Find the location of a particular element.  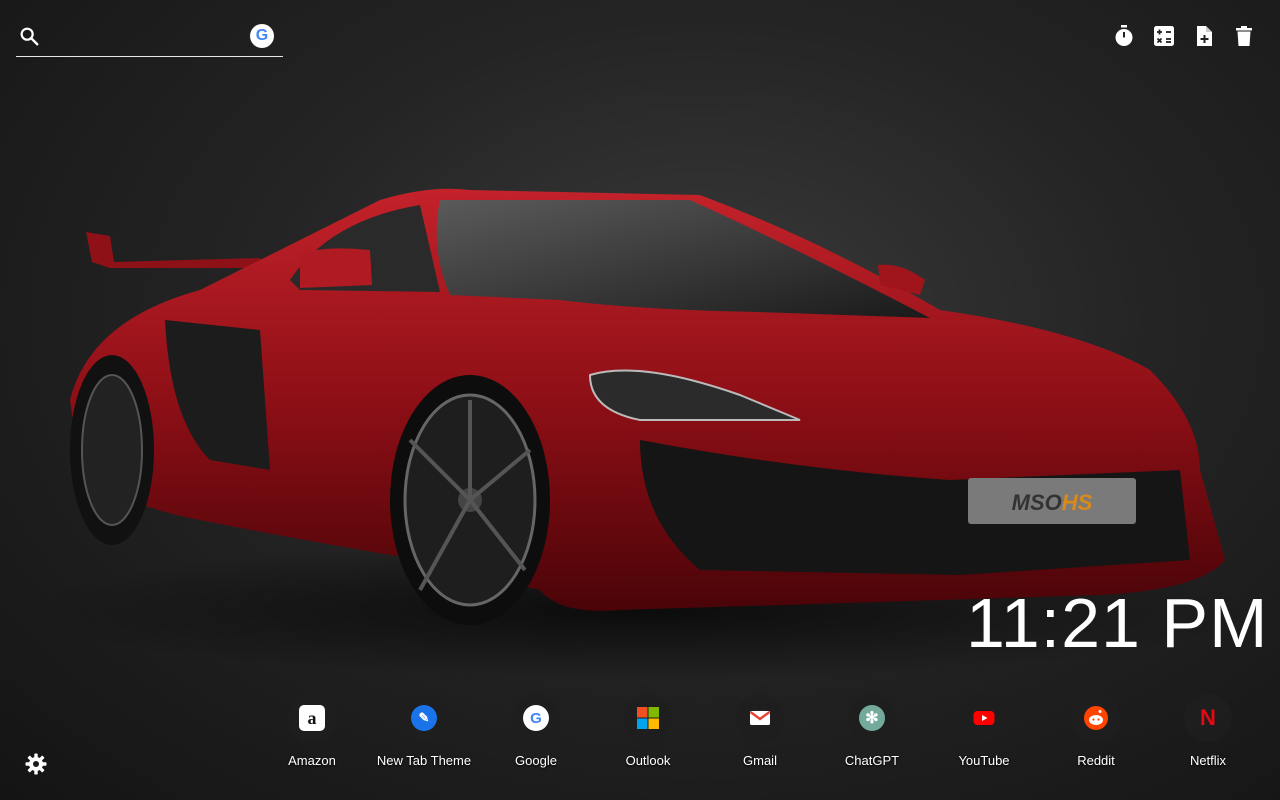

search-bar: G is located at coordinates (149, 37).